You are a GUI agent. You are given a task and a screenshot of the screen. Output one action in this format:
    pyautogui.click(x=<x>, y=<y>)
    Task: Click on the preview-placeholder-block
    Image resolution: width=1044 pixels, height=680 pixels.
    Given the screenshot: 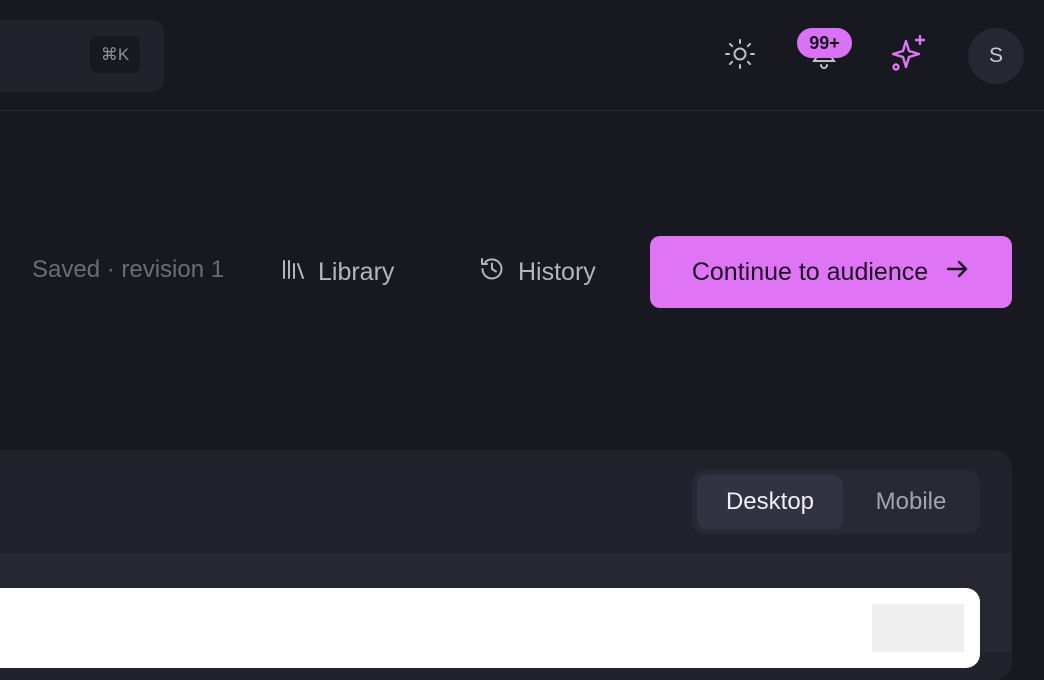 What is the action you would take?
    pyautogui.click(x=918, y=628)
    